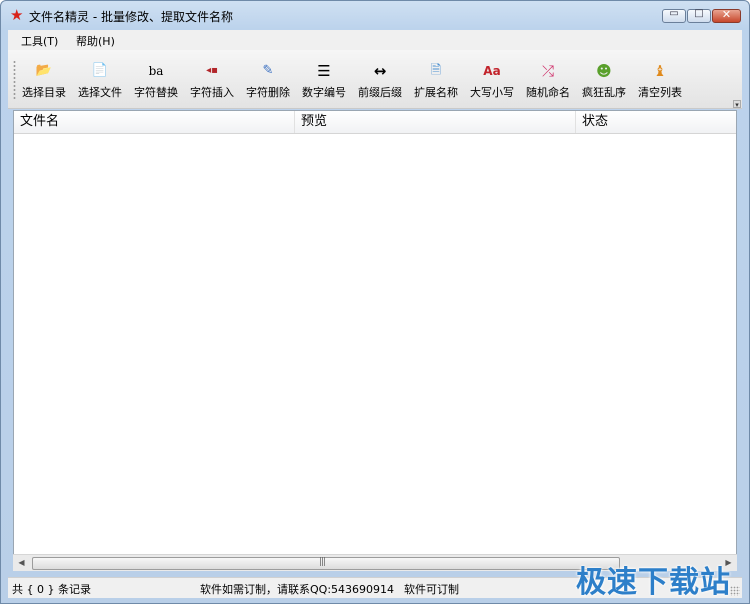  I want to click on replace-chars-button: ba 字符替换, so click(156, 82).